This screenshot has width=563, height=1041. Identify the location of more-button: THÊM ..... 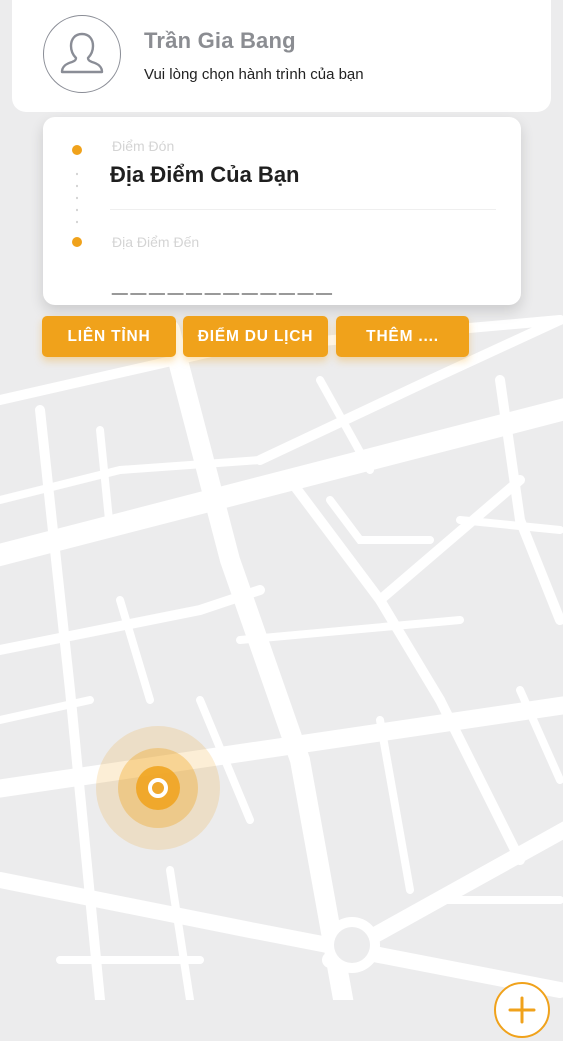
(402, 336).